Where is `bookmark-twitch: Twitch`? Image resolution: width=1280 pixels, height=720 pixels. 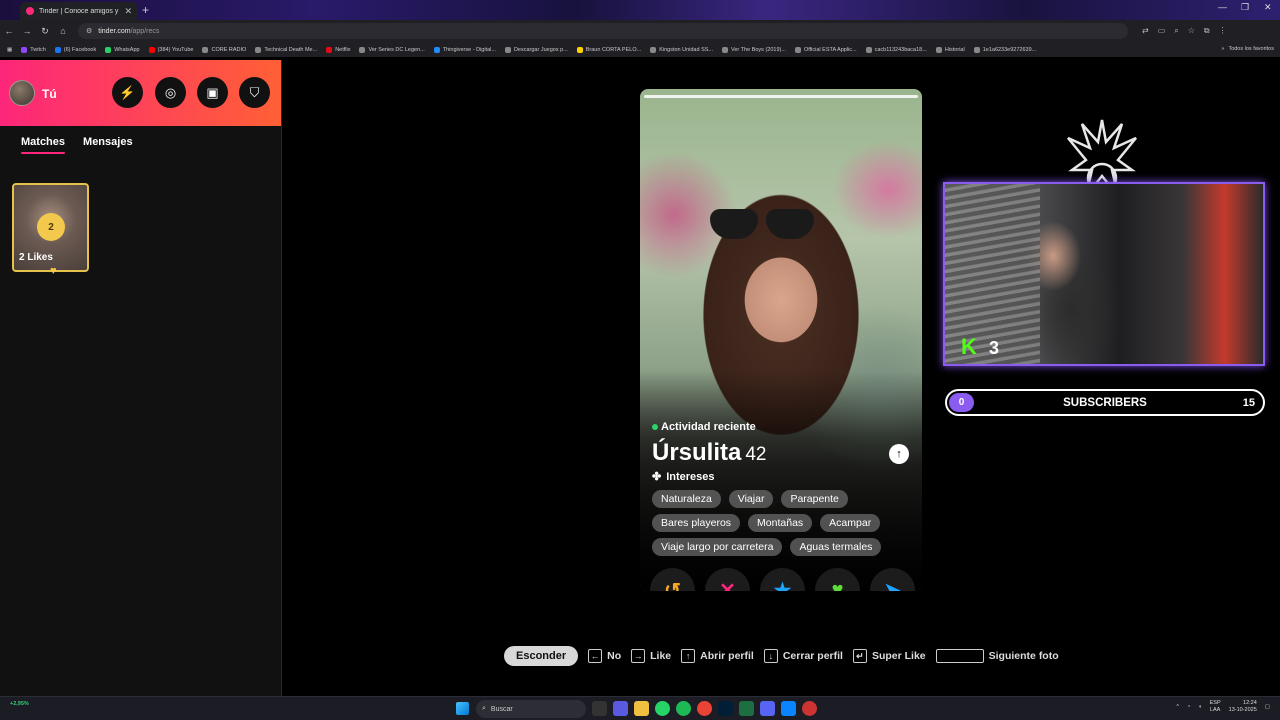 bookmark-twitch: Twitch is located at coordinates (33, 49).